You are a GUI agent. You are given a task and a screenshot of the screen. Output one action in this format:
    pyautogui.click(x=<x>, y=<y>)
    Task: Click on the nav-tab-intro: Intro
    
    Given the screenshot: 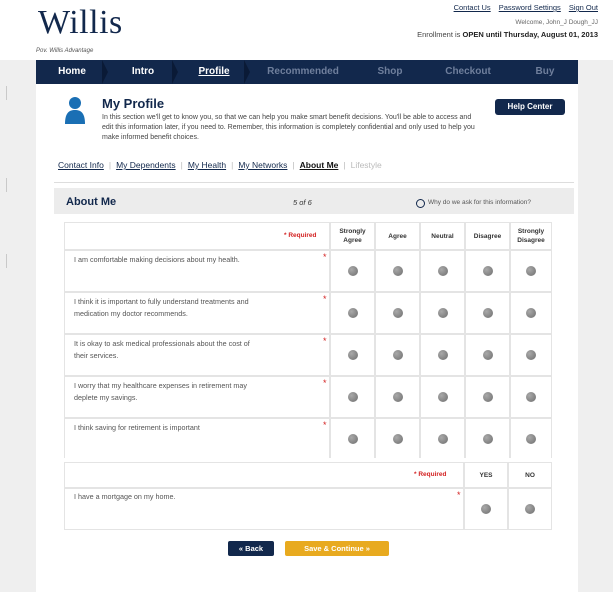 What is the action you would take?
    pyautogui.click(x=143, y=72)
    